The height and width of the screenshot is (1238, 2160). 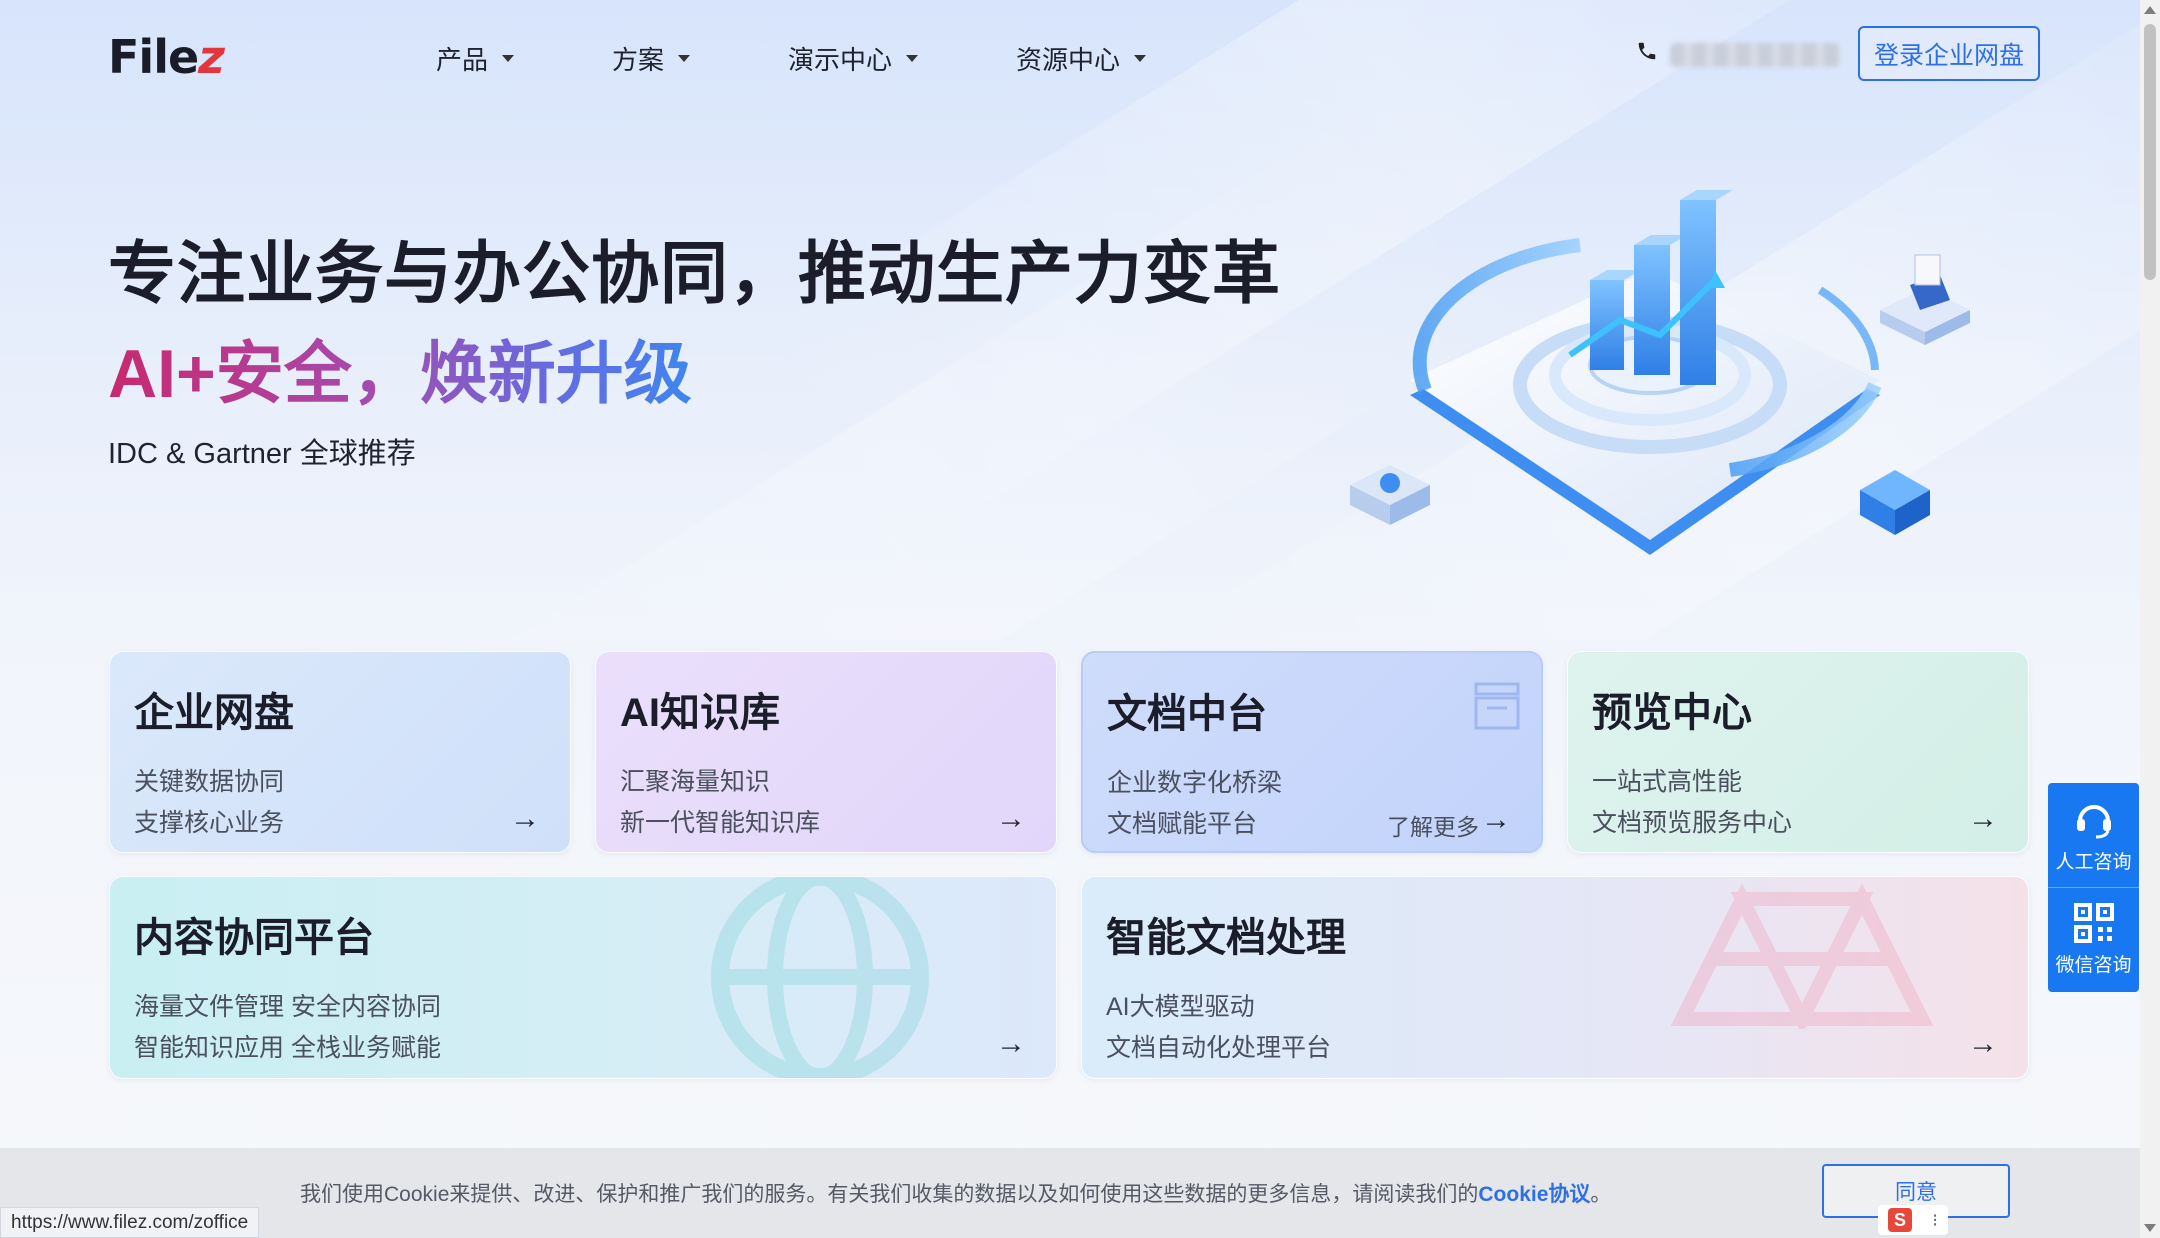 What do you see at coordinates (1534, 1194) in the screenshot?
I see `cookie-policy-link: Cookie协议` at bounding box center [1534, 1194].